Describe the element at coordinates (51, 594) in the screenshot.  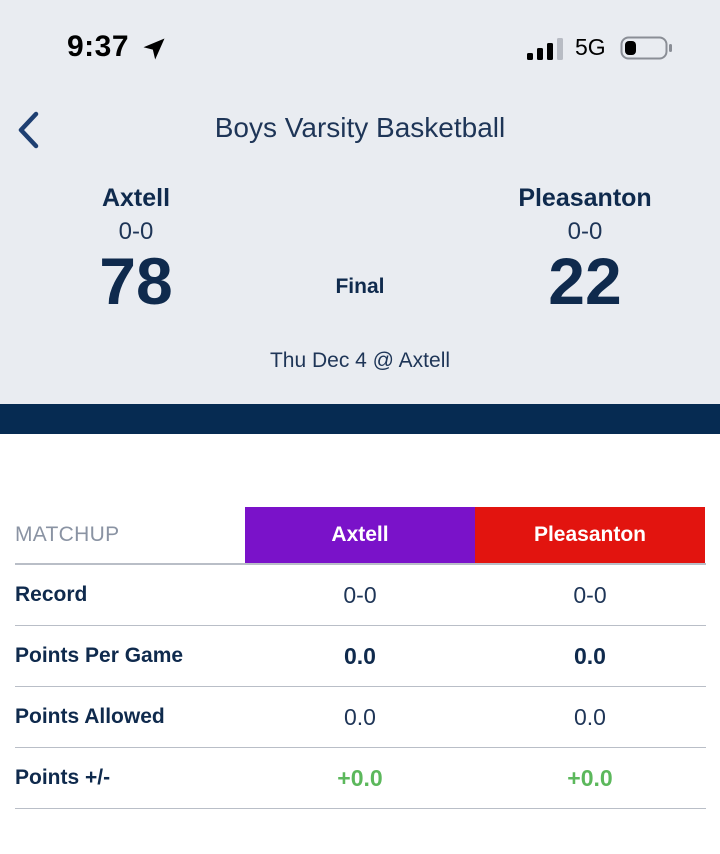
I see `row-label: Record` at that location.